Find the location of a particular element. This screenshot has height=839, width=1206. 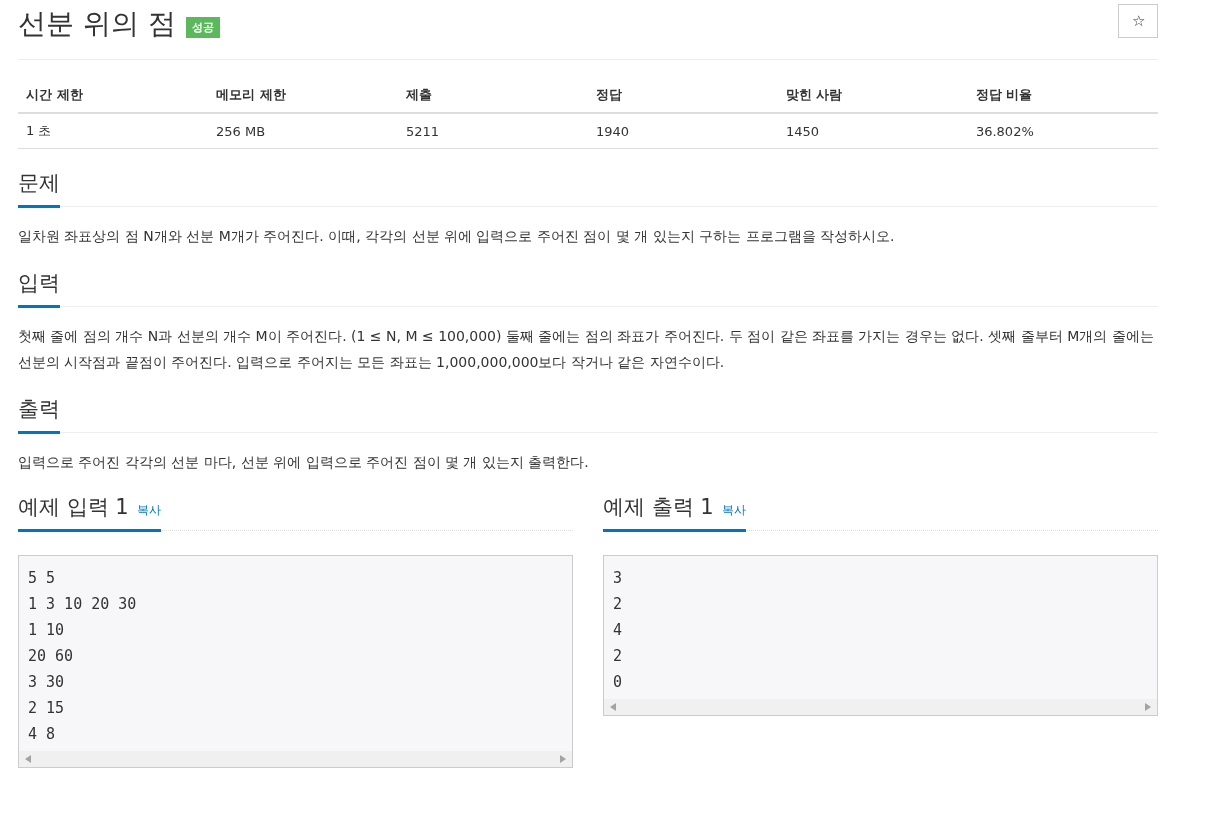

favorite-star-button: ☆ is located at coordinates (1138, 21).